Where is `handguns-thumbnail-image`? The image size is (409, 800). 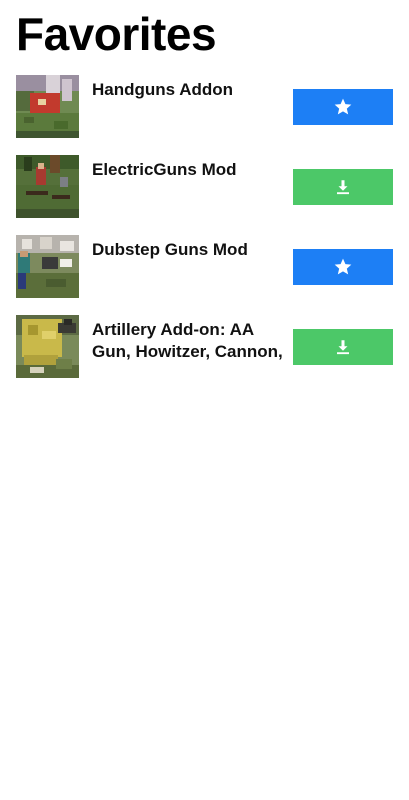 handguns-thumbnail-image is located at coordinates (47, 106).